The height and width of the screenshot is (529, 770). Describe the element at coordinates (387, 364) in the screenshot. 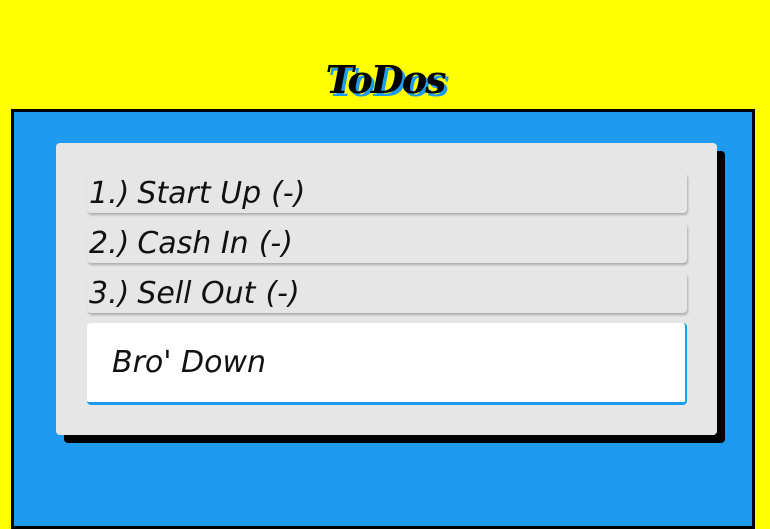

I see `new-todo-input` at that location.